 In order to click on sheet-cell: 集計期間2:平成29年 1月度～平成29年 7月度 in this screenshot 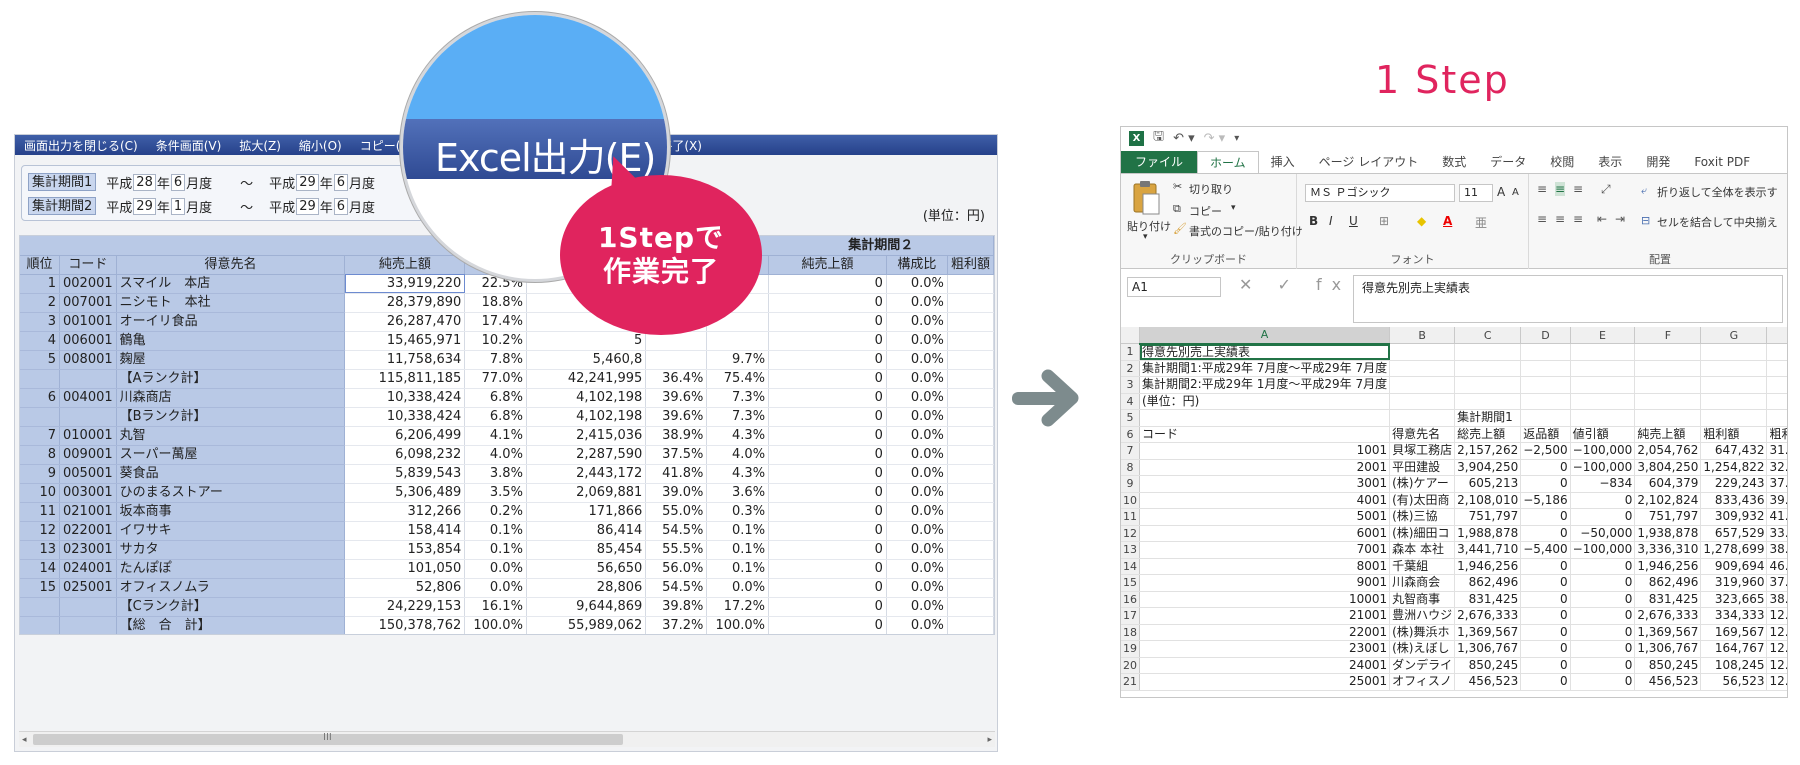, I will do `click(1265, 385)`.